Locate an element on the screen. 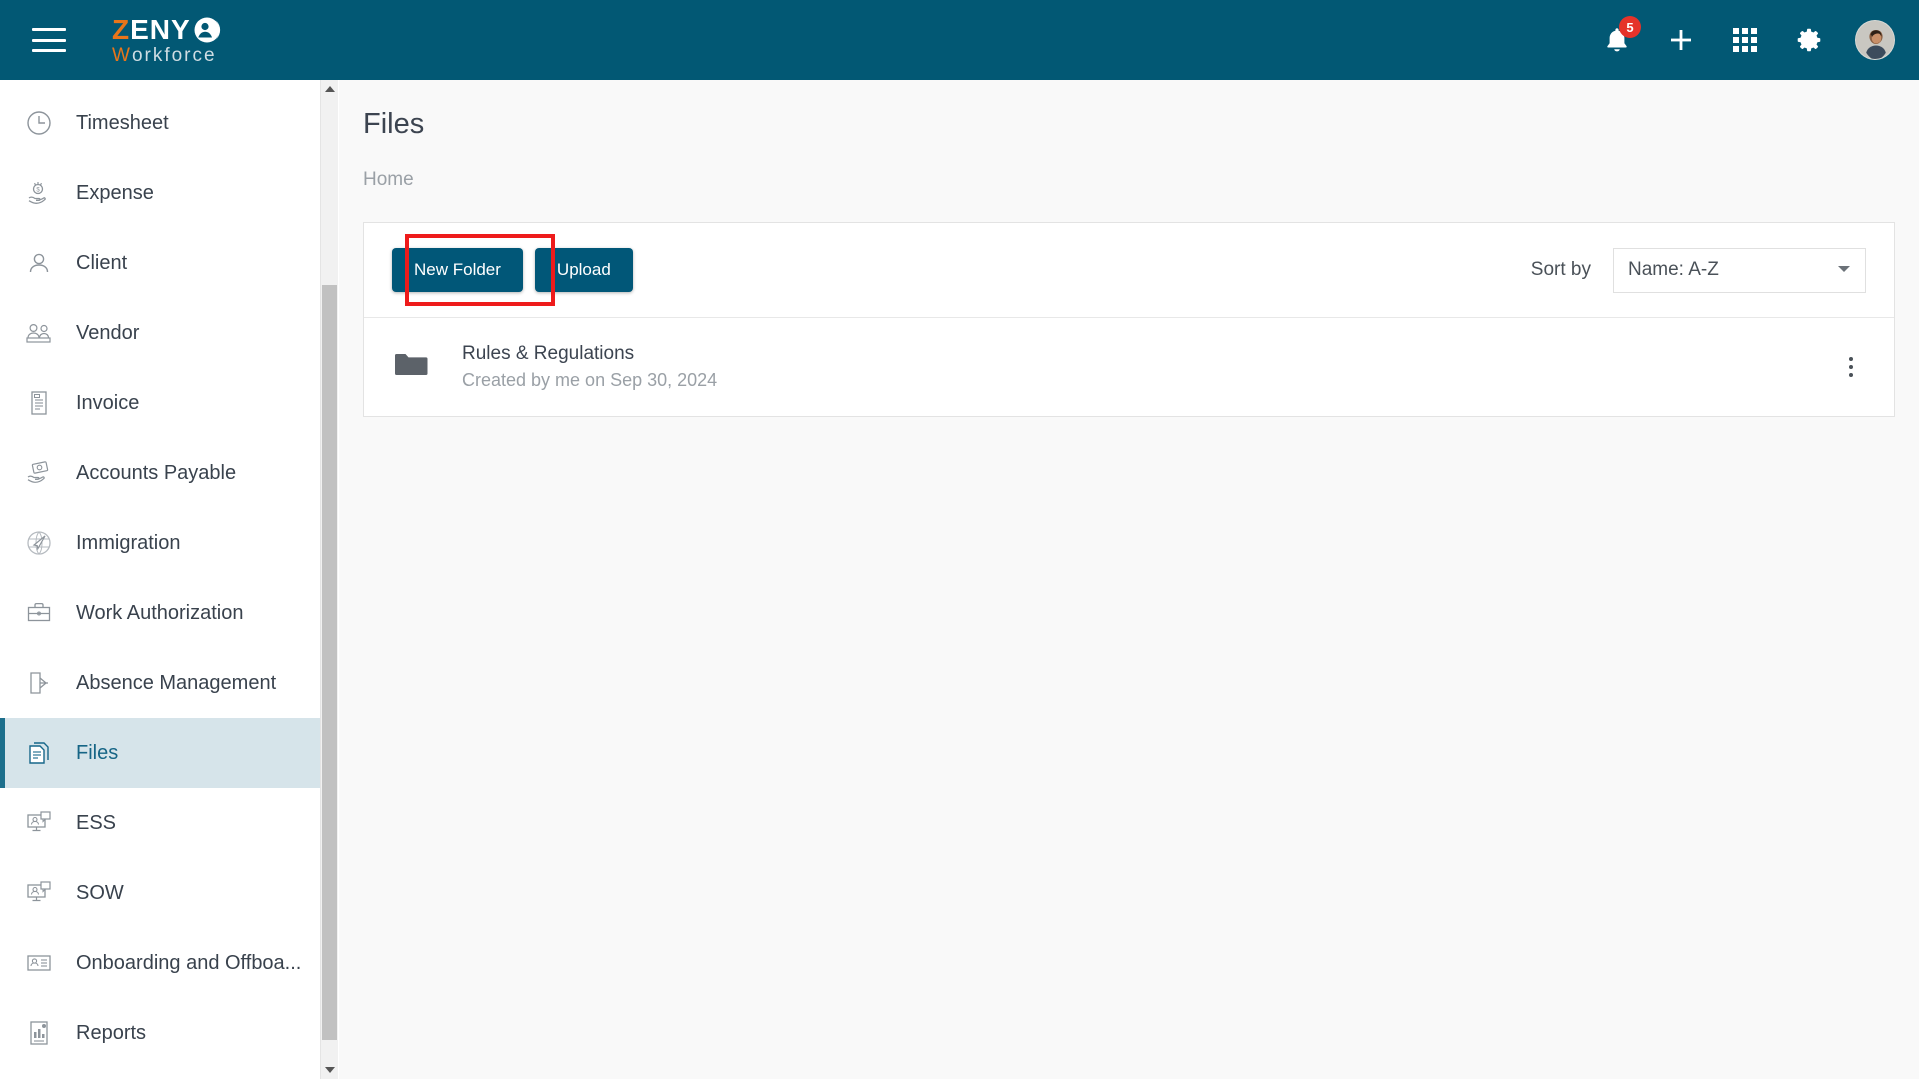 Image resolution: width=1919 pixels, height=1079 pixels. globe-plane-icon is located at coordinates (39, 543).